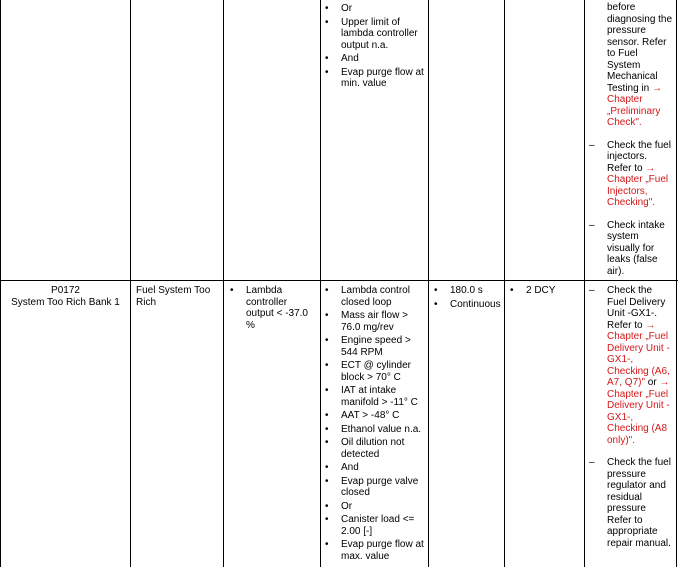 The width and height of the screenshot is (678, 567). I want to click on condition-item: • Or, so click(339, 506).